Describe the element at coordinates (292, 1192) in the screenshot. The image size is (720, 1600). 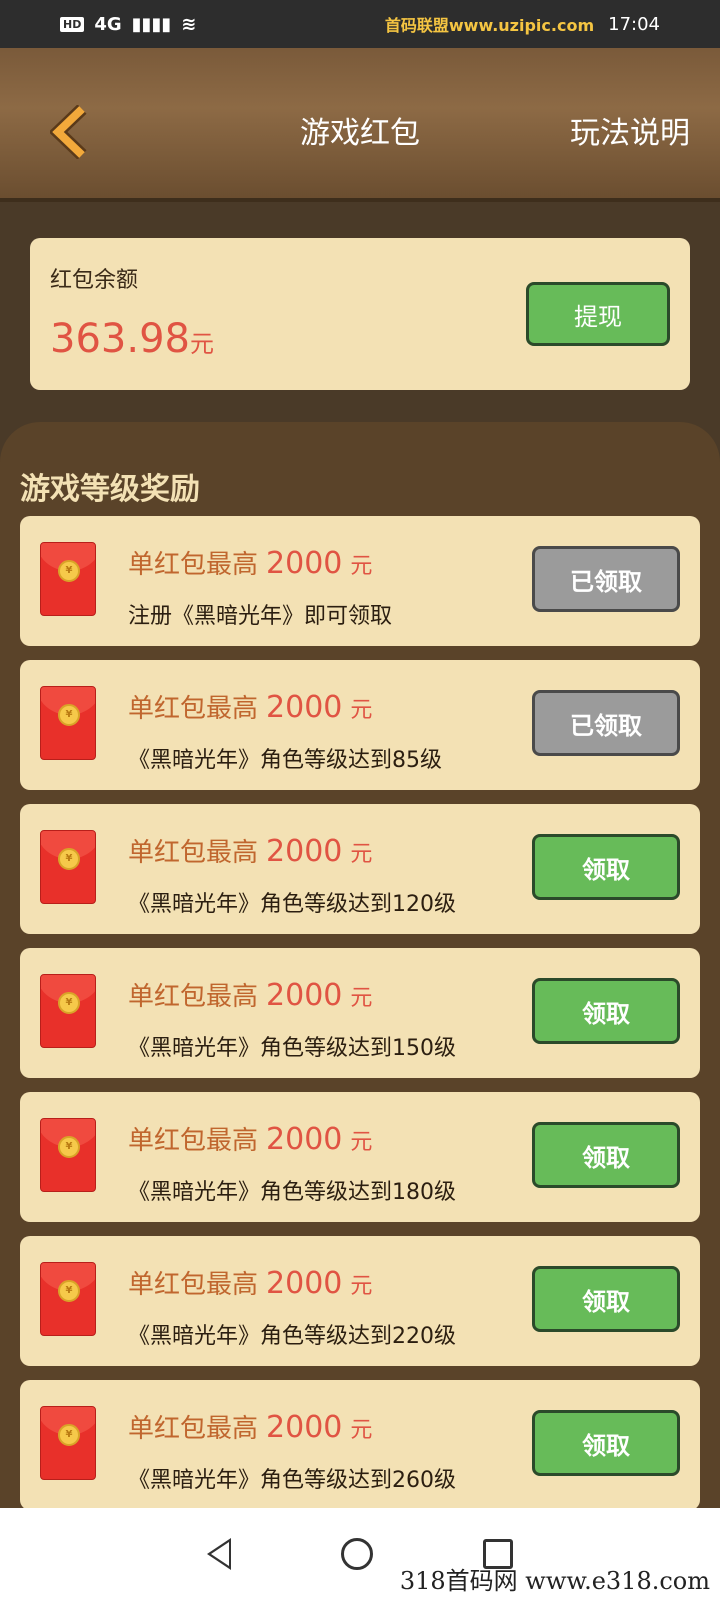
I see `reward-description: 《黑暗光年》角色等级达到180级` at that location.